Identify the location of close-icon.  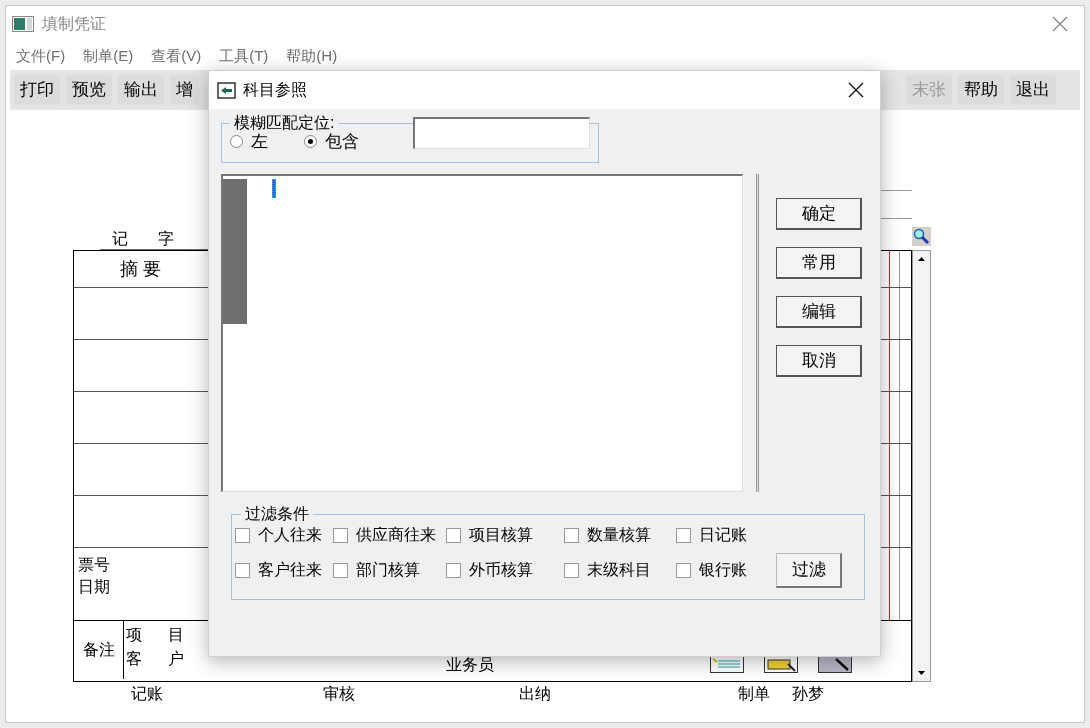
(856, 90).